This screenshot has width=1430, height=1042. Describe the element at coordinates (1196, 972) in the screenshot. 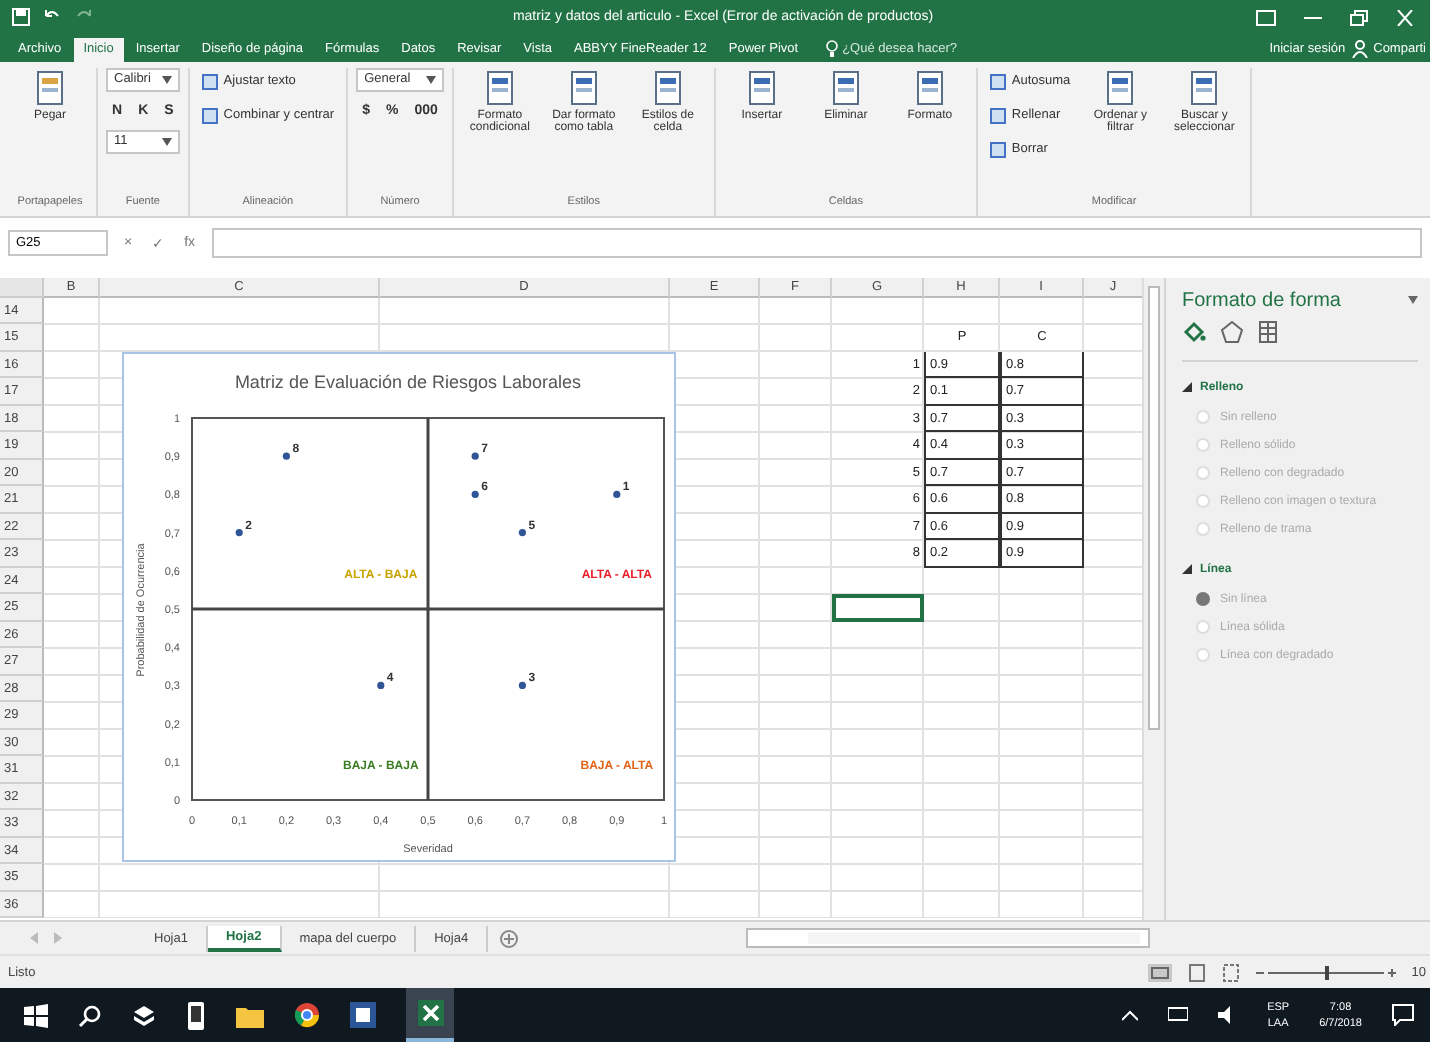

I see `page-layout-icon` at that location.